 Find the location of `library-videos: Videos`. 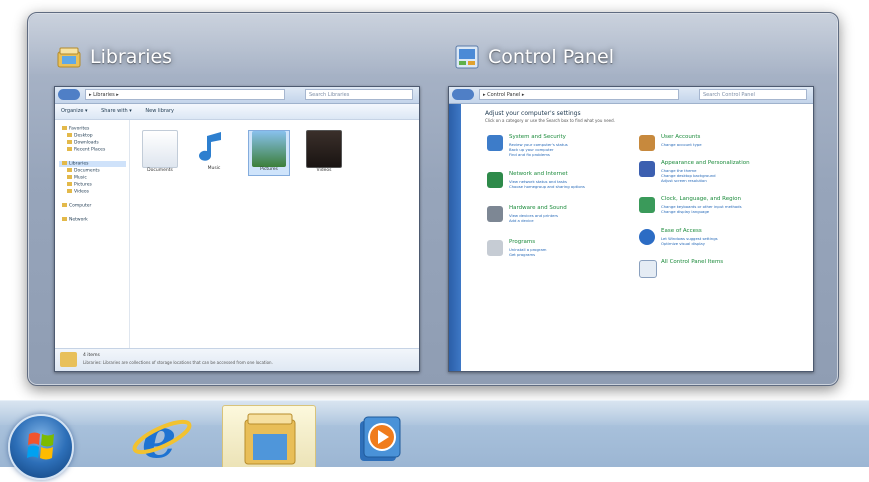

library-videos: Videos is located at coordinates (324, 152).